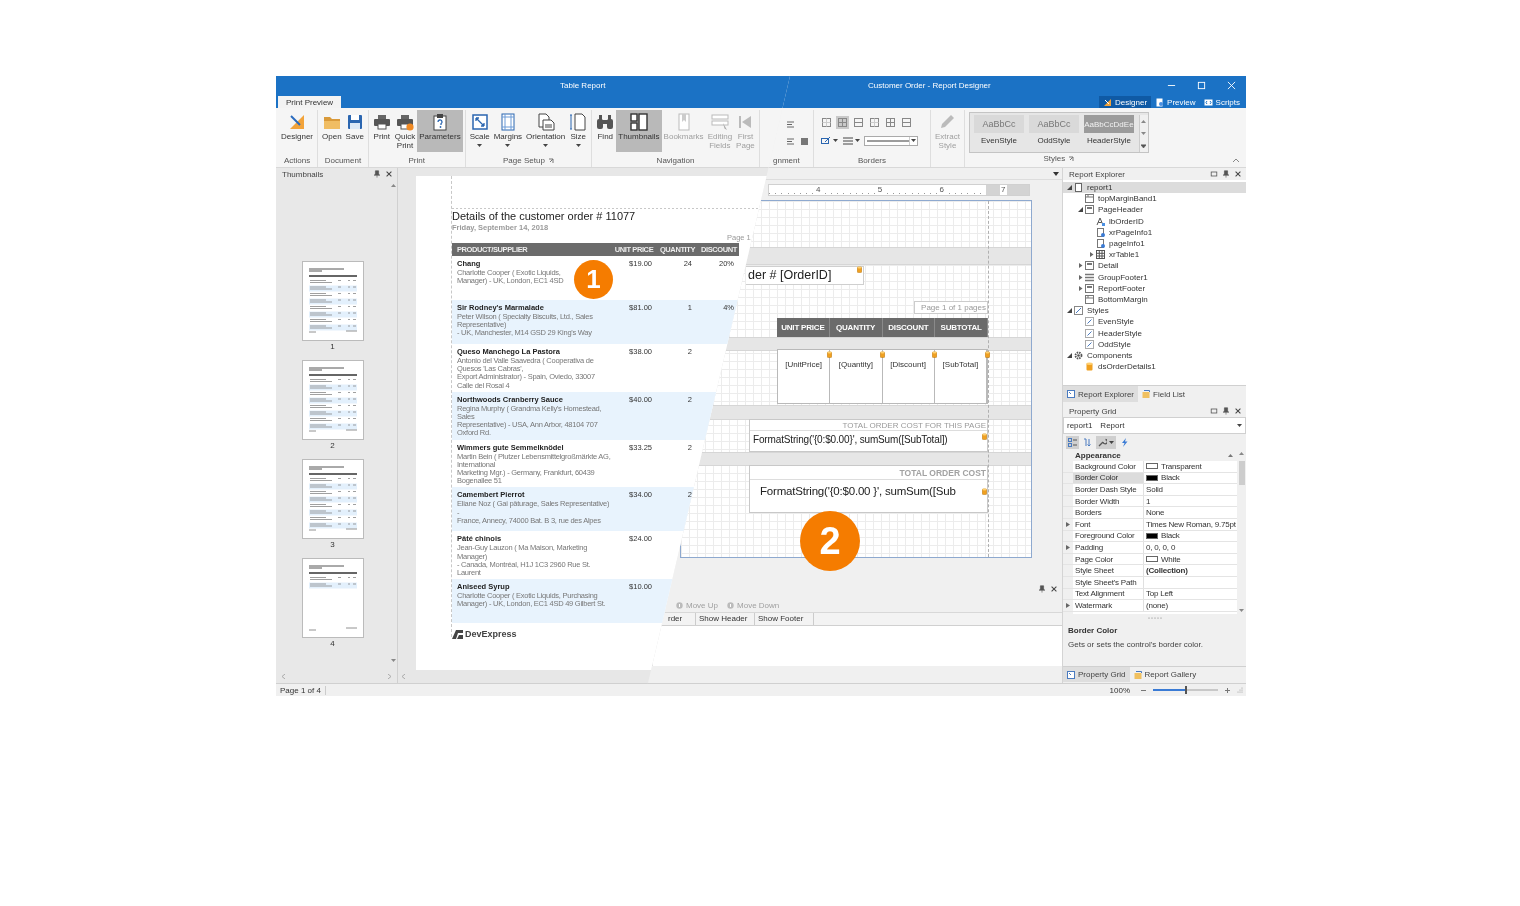 Image resolution: width=1520 pixels, height=906 pixels. Describe the element at coordinates (1154, 322) in the screenshot. I see `tree-item: EvenStyle` at that location.